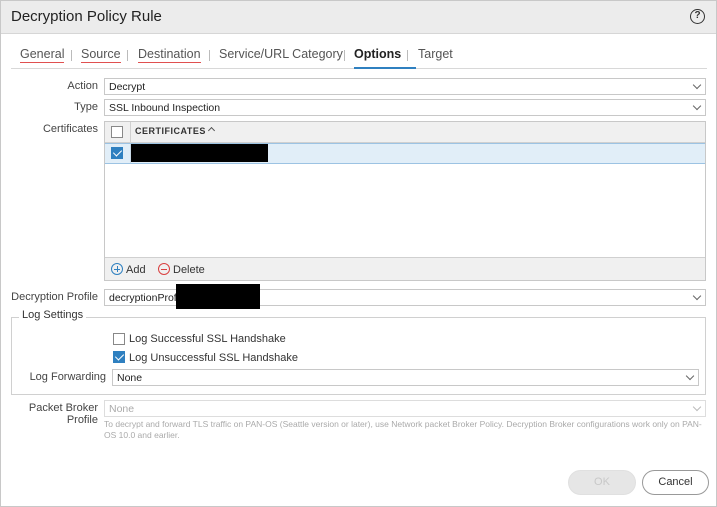  What do you see at coordinates (358, 17) in the screenshot?
I see `dialog-titlebar: Decryption Policy Rule ?` at bounding box center [358, 17].